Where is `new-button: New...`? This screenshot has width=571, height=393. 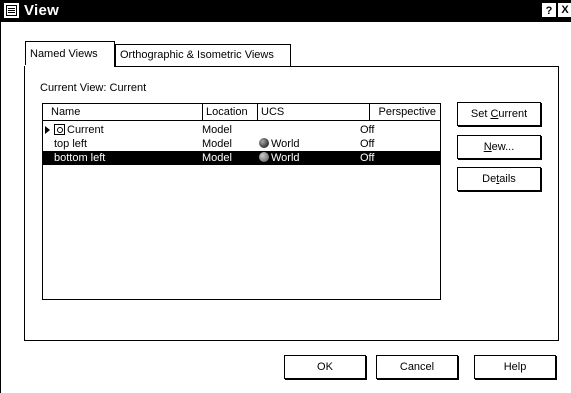
new-button: New... is located at coordinates (499, 147).